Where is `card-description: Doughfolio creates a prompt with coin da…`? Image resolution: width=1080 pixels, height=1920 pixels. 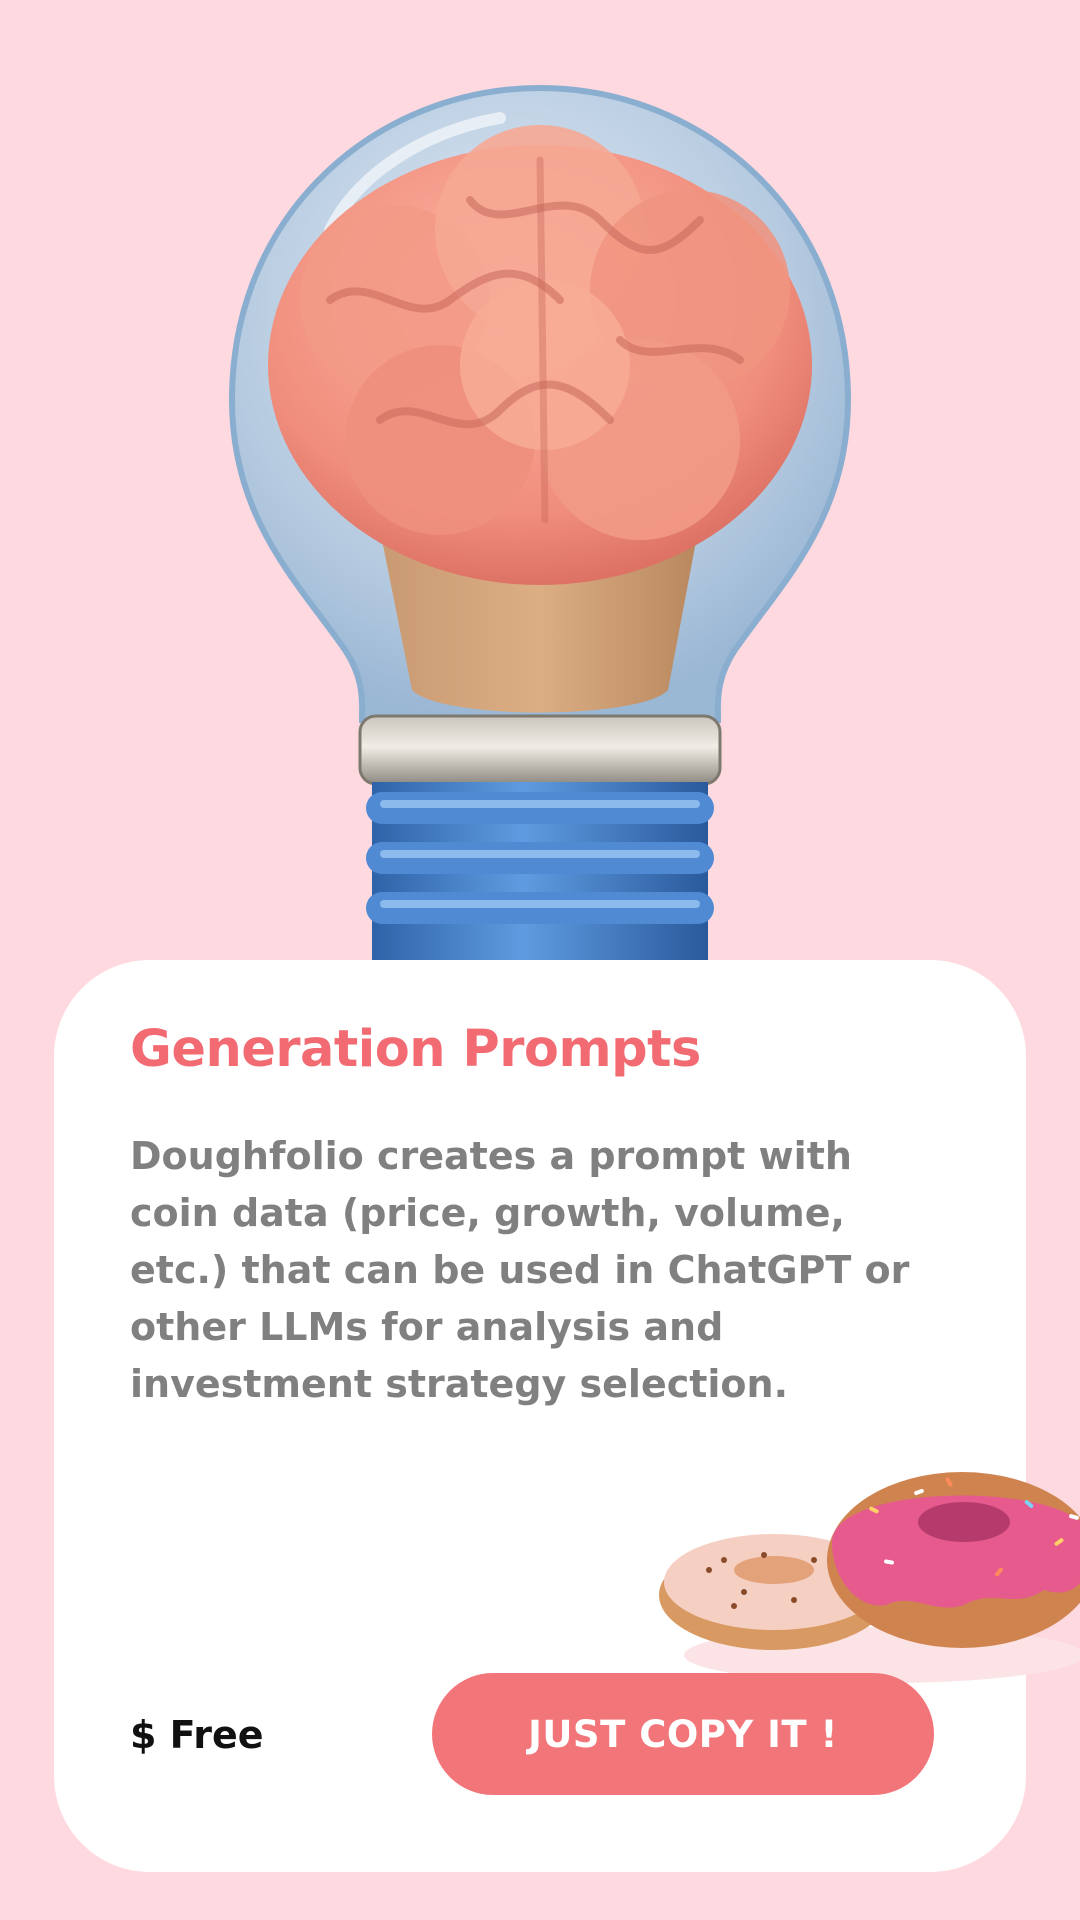
card-description: Doughfolio creates a prompt with coin da… is located at coordinates (520, 1270).